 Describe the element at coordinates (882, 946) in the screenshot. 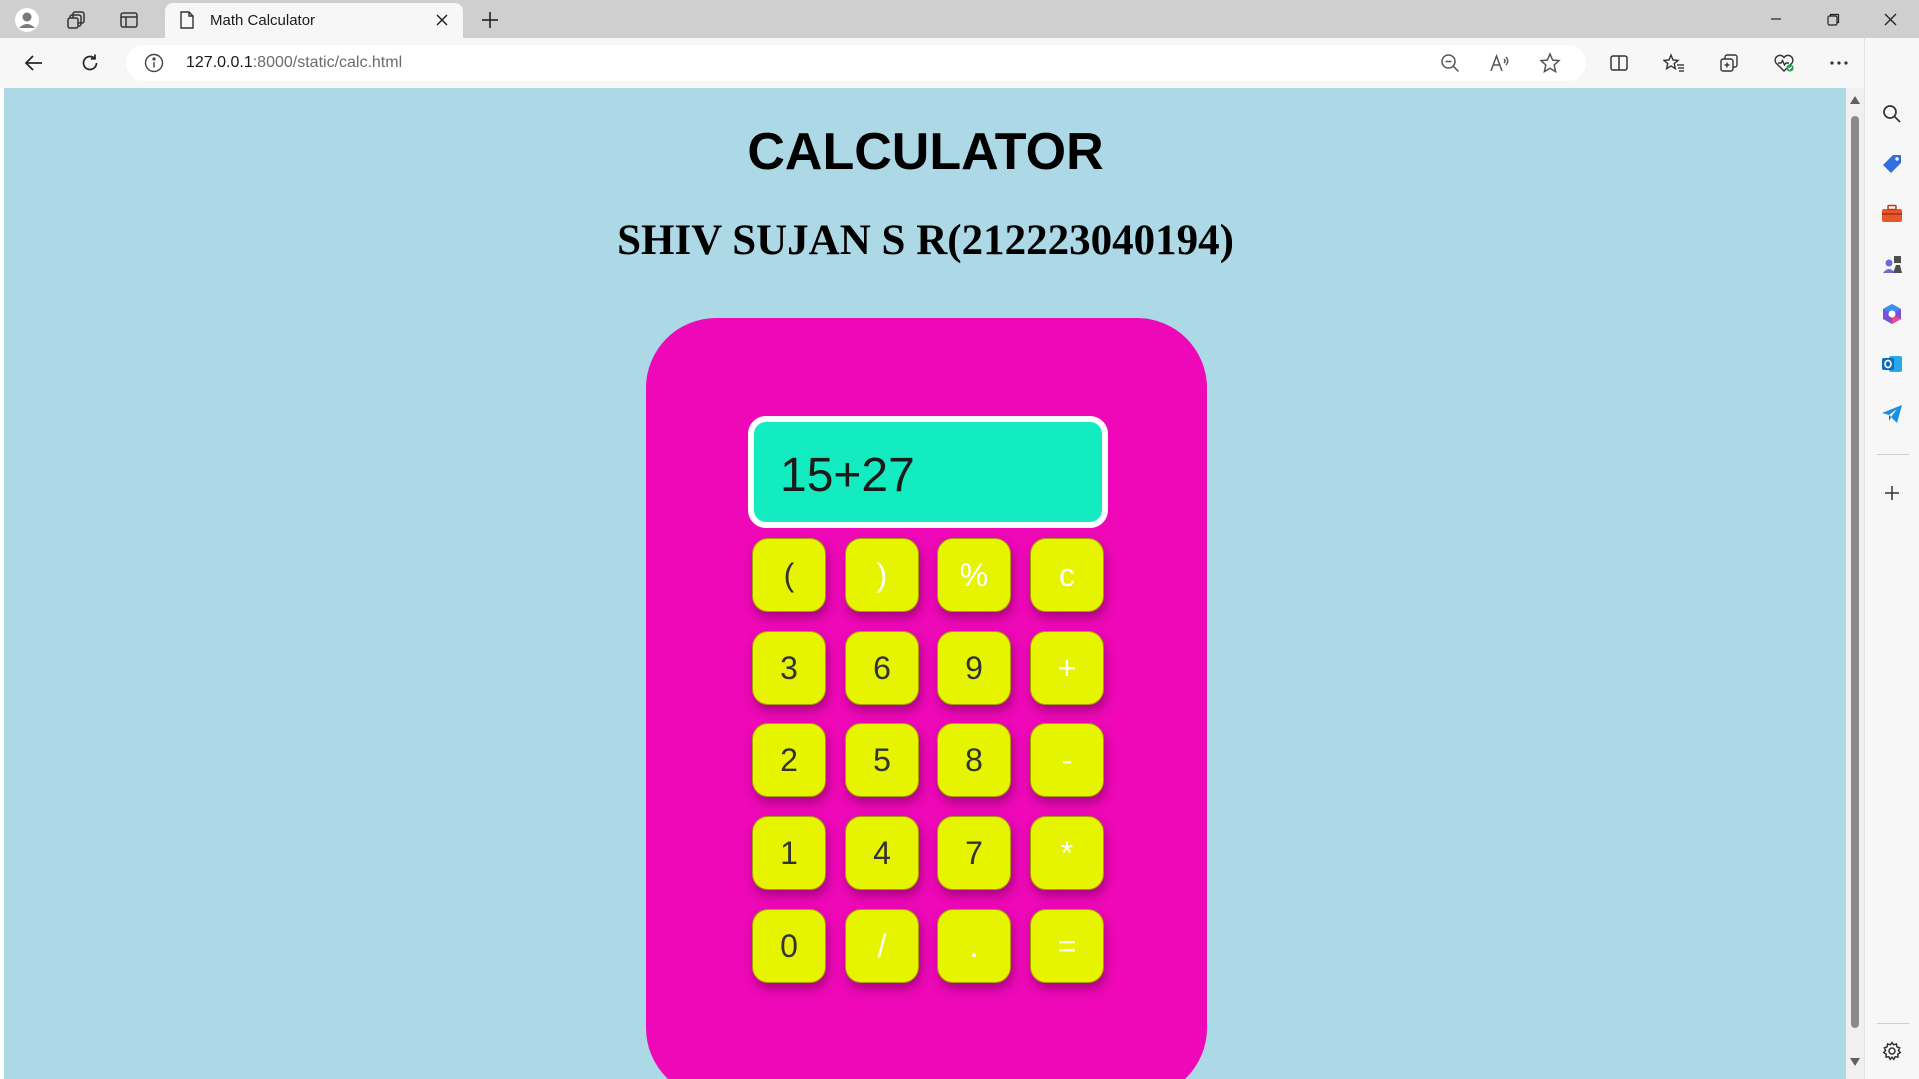

I see `key-divide: /` at that location.